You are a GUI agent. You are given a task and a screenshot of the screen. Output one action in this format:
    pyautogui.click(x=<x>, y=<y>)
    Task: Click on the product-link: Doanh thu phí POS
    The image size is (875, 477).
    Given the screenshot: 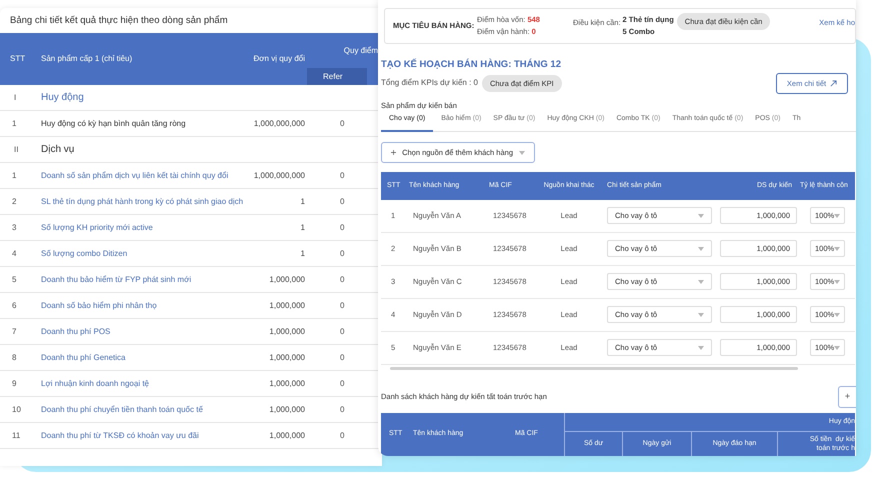 What is the action you would take?
    pyautogui.click(x=144, y=332)
    